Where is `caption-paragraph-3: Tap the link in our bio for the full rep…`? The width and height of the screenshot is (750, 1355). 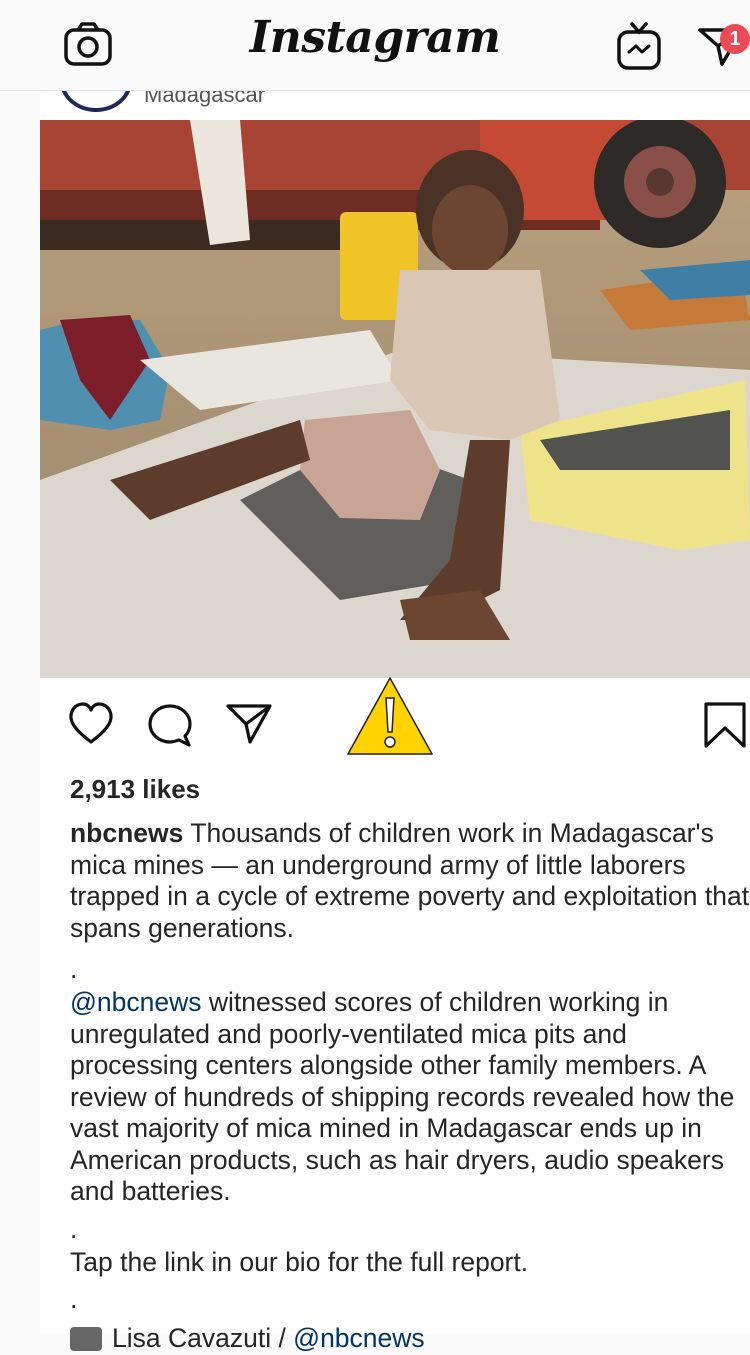 caption-paragraph-3: Tap the link in our bio for the full rep… is located at coordinates (299, 1261).